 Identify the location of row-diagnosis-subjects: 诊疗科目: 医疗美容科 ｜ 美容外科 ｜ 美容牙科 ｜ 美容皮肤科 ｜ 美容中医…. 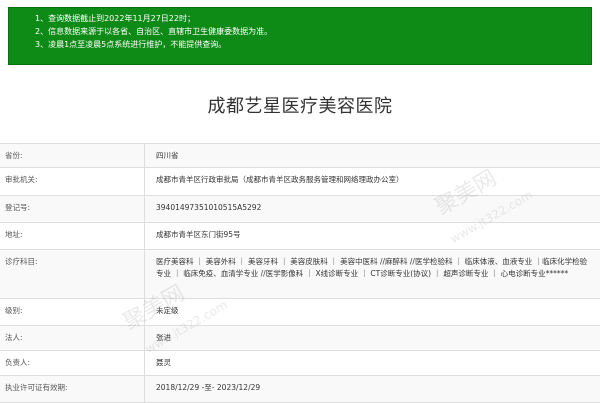
(300, 274).